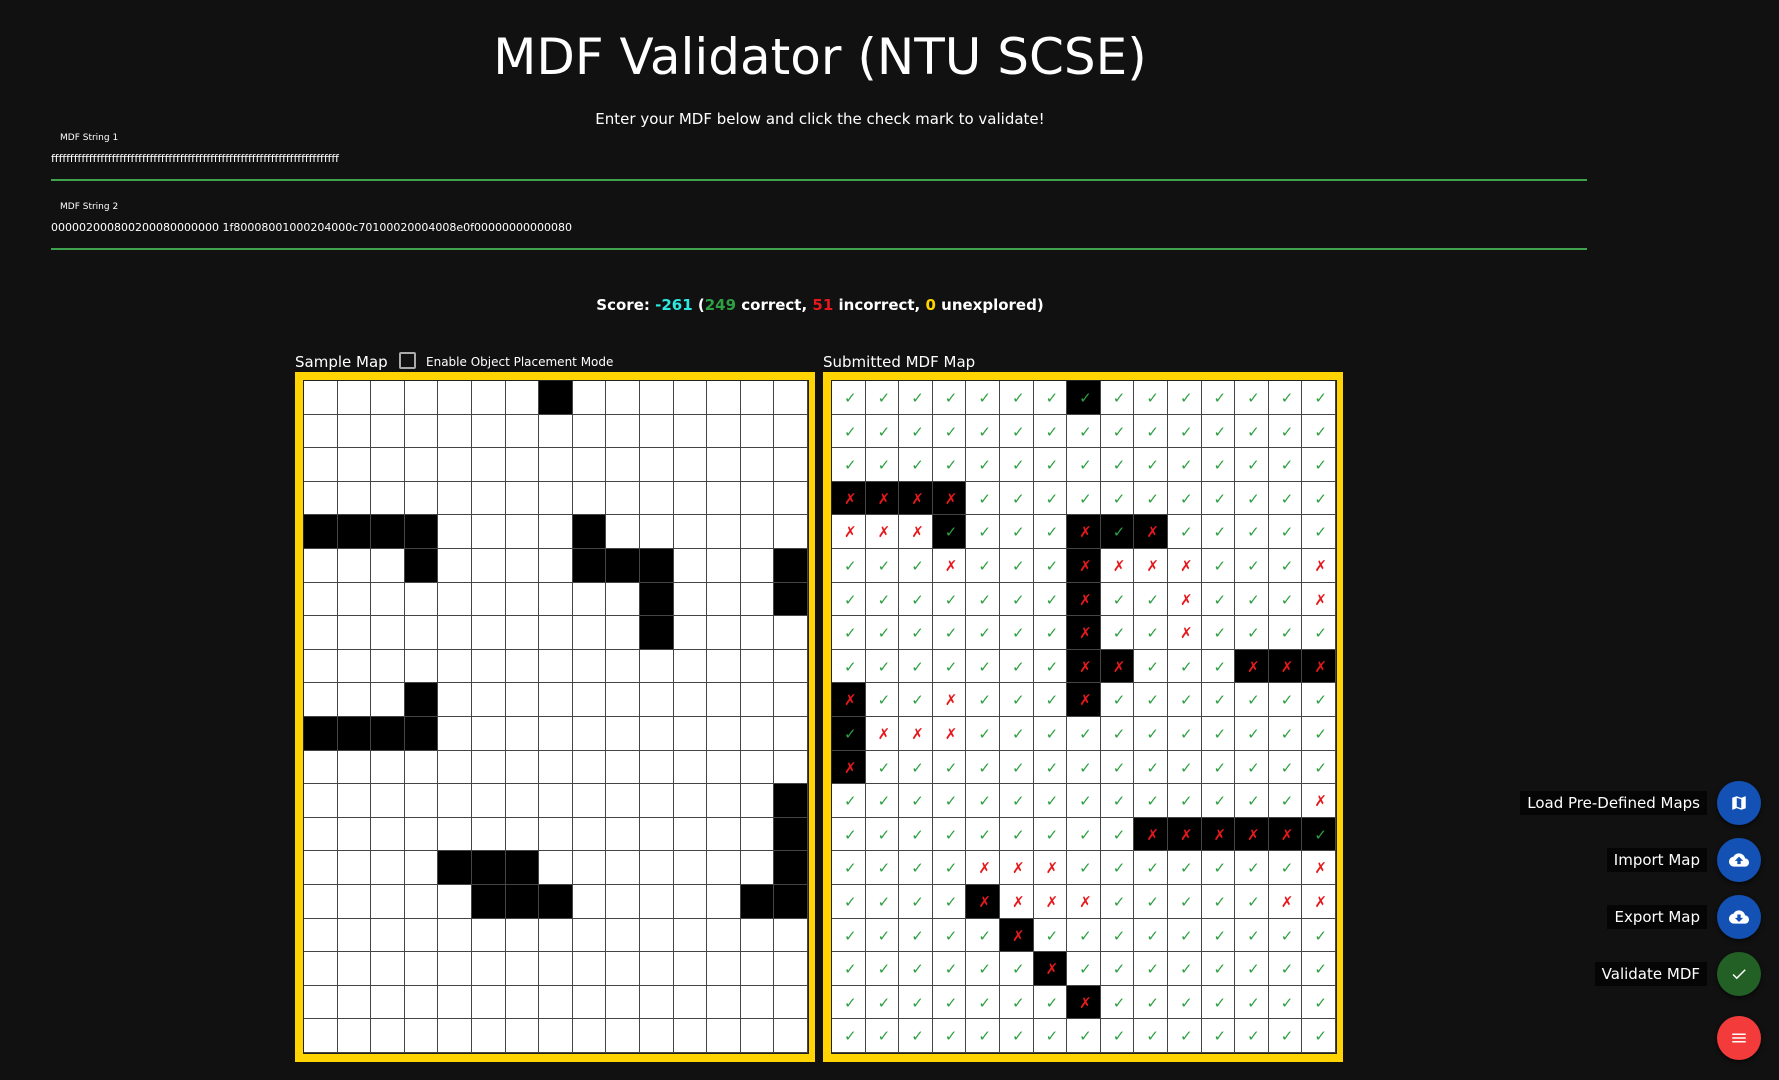 This screenshot has width=1779, height=1080. I want to click on import-map-action: Import Map, so click(1683, 860).